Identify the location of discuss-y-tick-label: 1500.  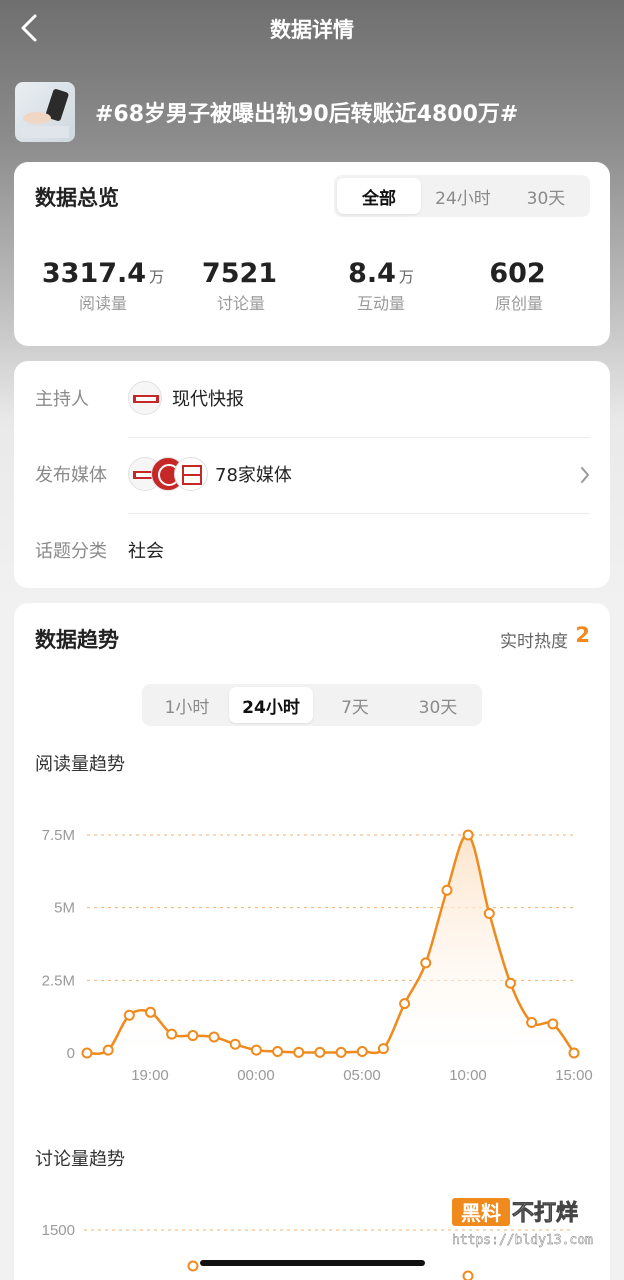
(58, 1230).